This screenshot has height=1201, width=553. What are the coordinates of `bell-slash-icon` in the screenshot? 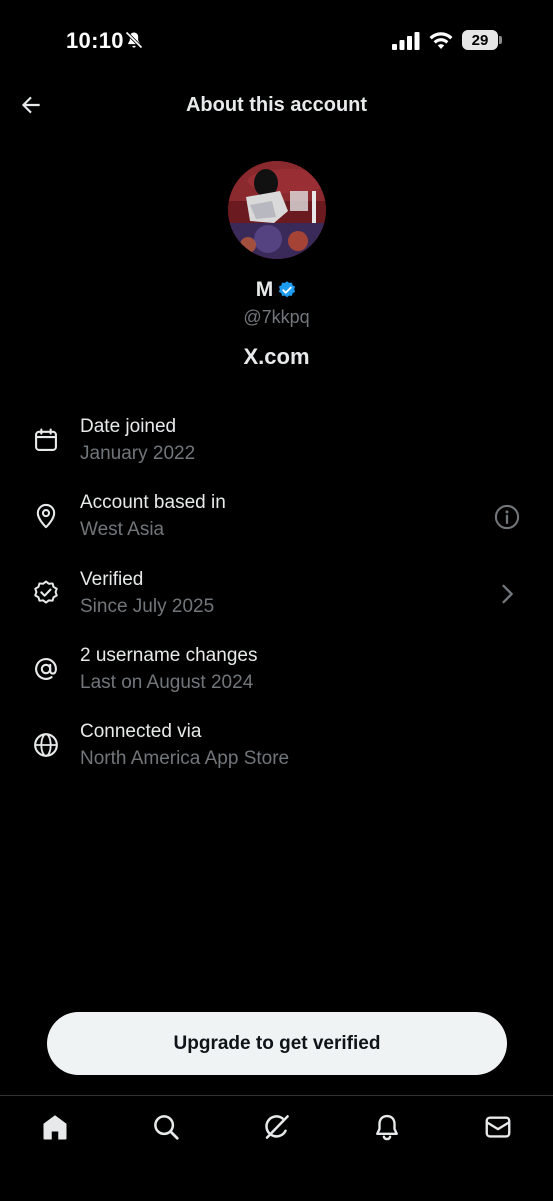 It's located at (134, 40).